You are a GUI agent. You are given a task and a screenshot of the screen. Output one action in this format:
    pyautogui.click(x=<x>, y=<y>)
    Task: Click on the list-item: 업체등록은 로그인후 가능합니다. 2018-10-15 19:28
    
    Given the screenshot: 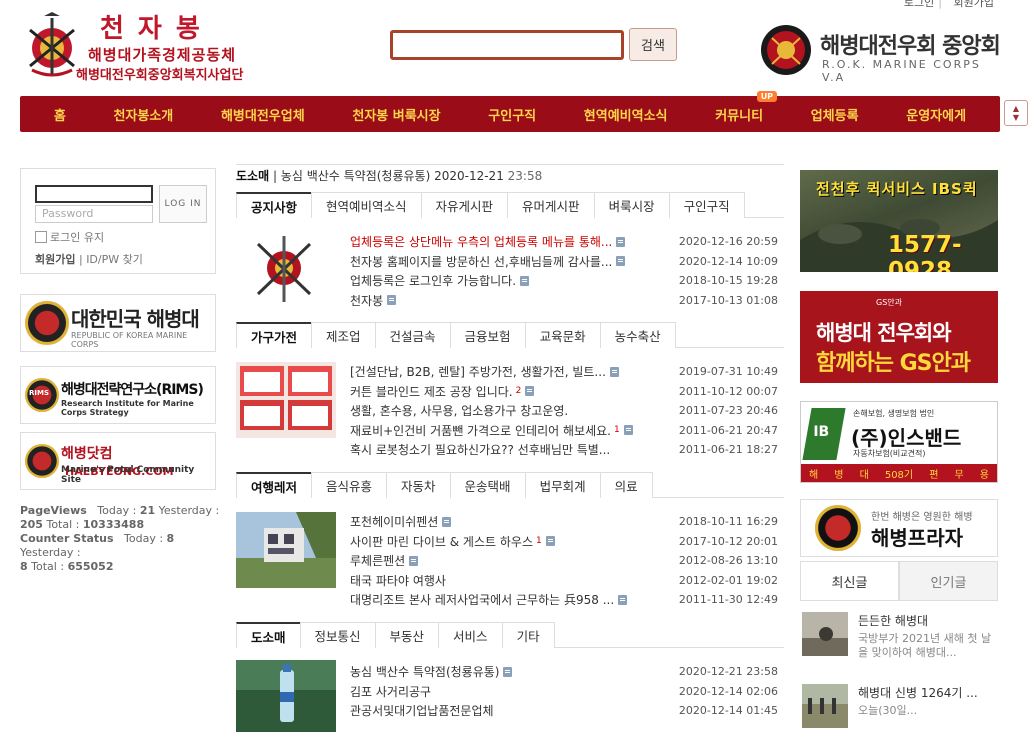 What is the action you would take?
    pyautogui.click(x=564, y=281)
    